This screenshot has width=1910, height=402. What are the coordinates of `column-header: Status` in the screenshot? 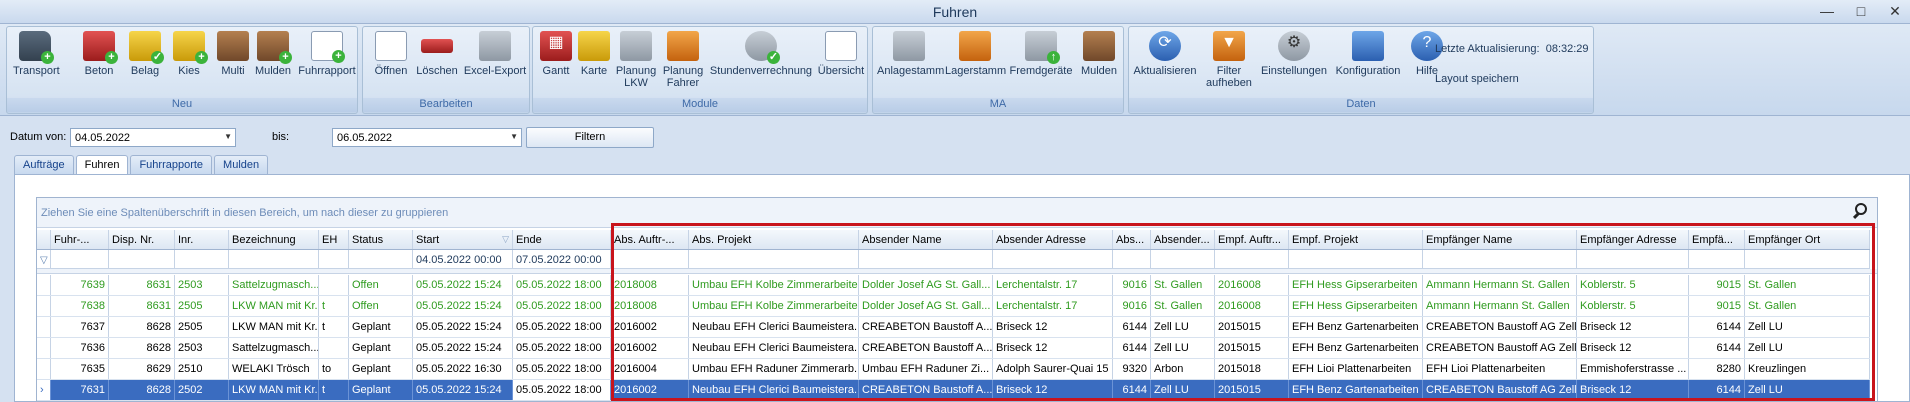 It's located at (381, 239).